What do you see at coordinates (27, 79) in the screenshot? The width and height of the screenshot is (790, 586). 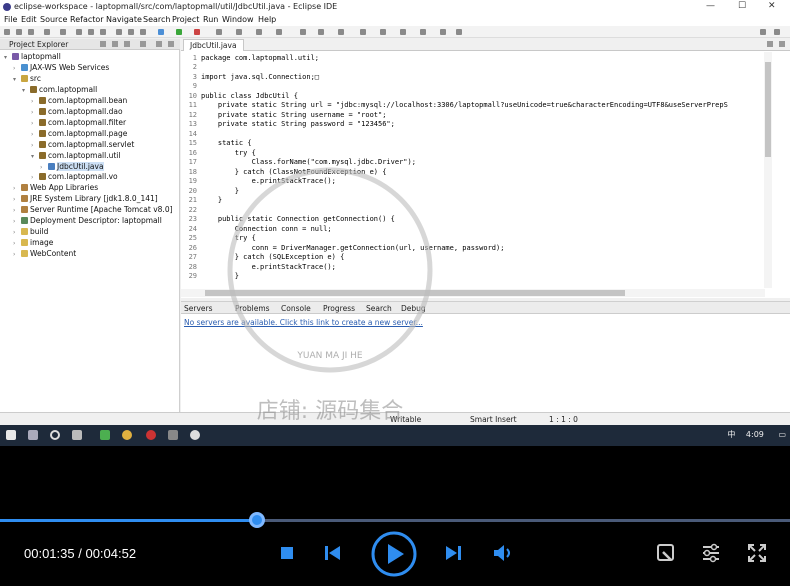 I see `tree-item: ▾ src` at bounding box center [27, 79].